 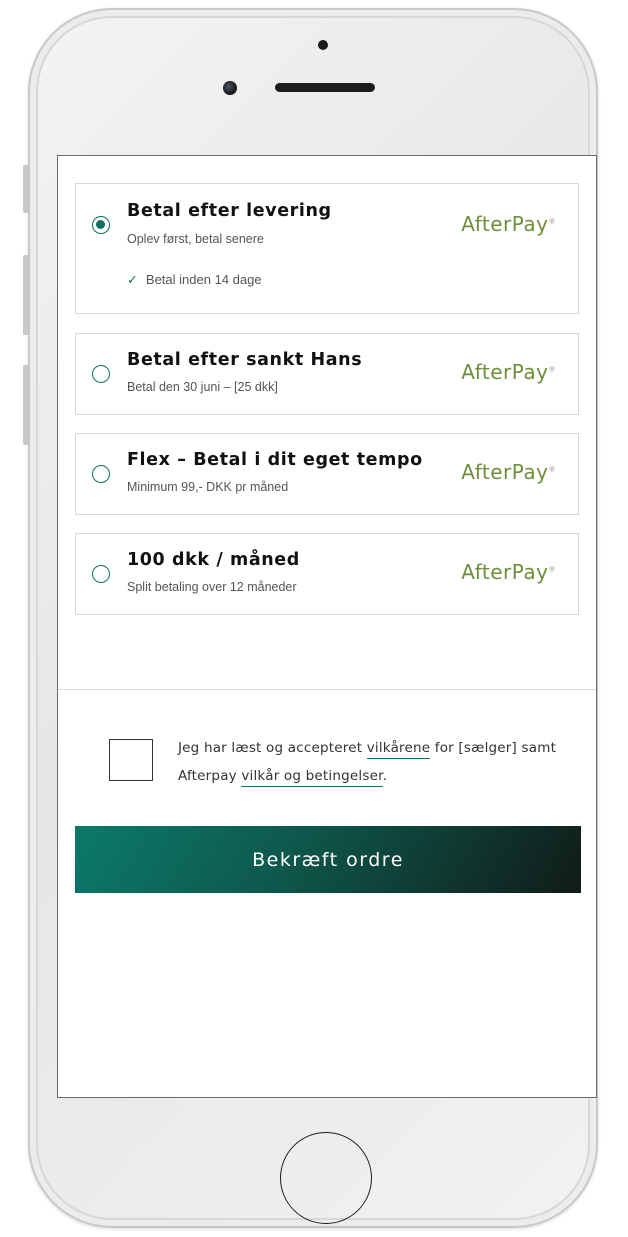 What do you see at coordinates (385, 776) in the screenshot?
I see `terms-text-part: .` at bounding box center [385, 776].